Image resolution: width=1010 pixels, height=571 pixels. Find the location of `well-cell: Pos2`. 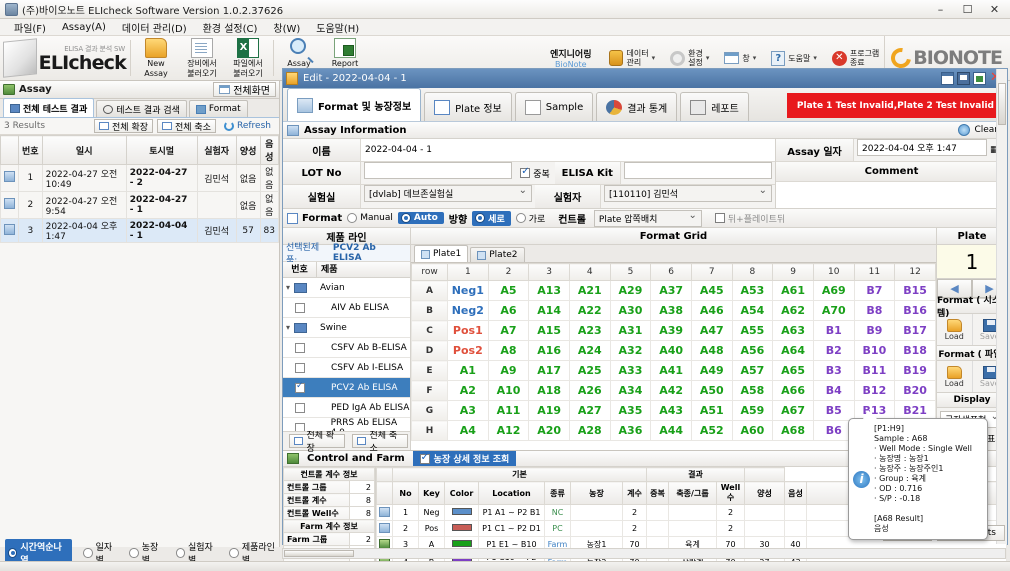

well-cell: Pos2 is located at coordinates (468, 350).